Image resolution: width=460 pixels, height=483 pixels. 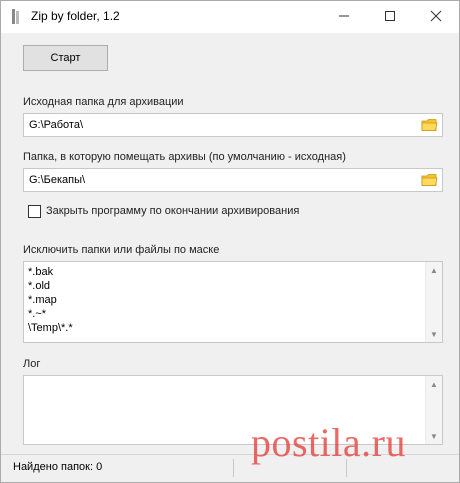 I want to click on target-folder-value: G:\Бекапы\, so click(x=57, y=180).